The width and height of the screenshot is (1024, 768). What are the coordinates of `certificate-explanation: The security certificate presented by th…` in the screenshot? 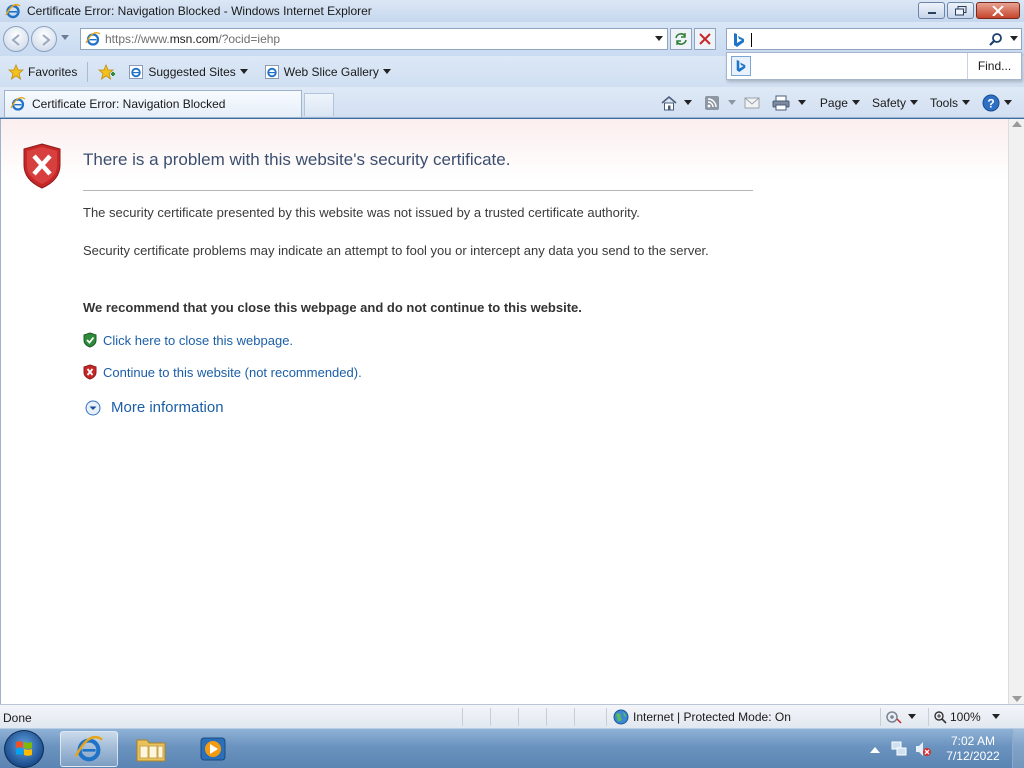 It's located at (361, 212).